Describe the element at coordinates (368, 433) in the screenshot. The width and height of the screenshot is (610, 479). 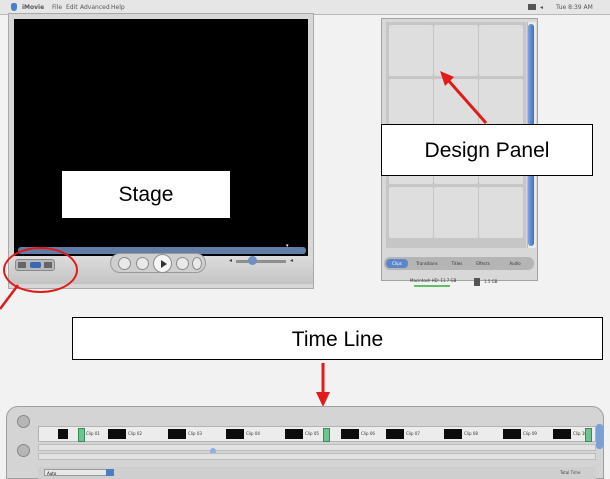
I see `clip-label: Clip 06` at that location.